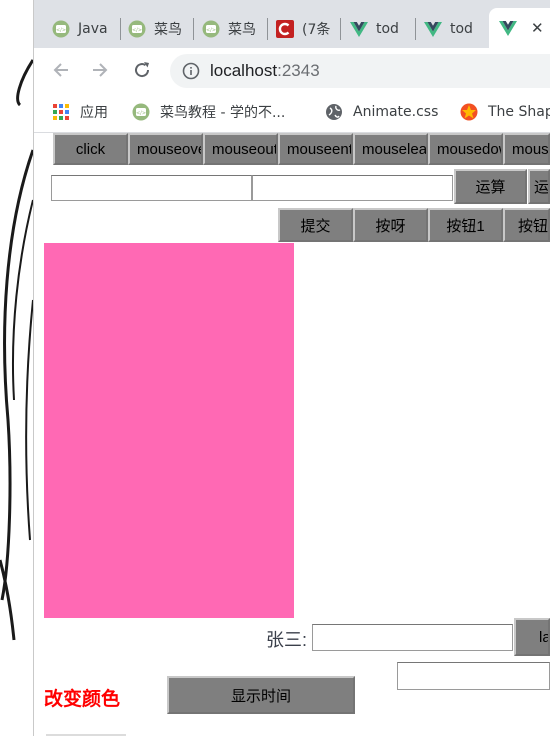  I want to click on browser-tab-6: tod, so click(453, 28).